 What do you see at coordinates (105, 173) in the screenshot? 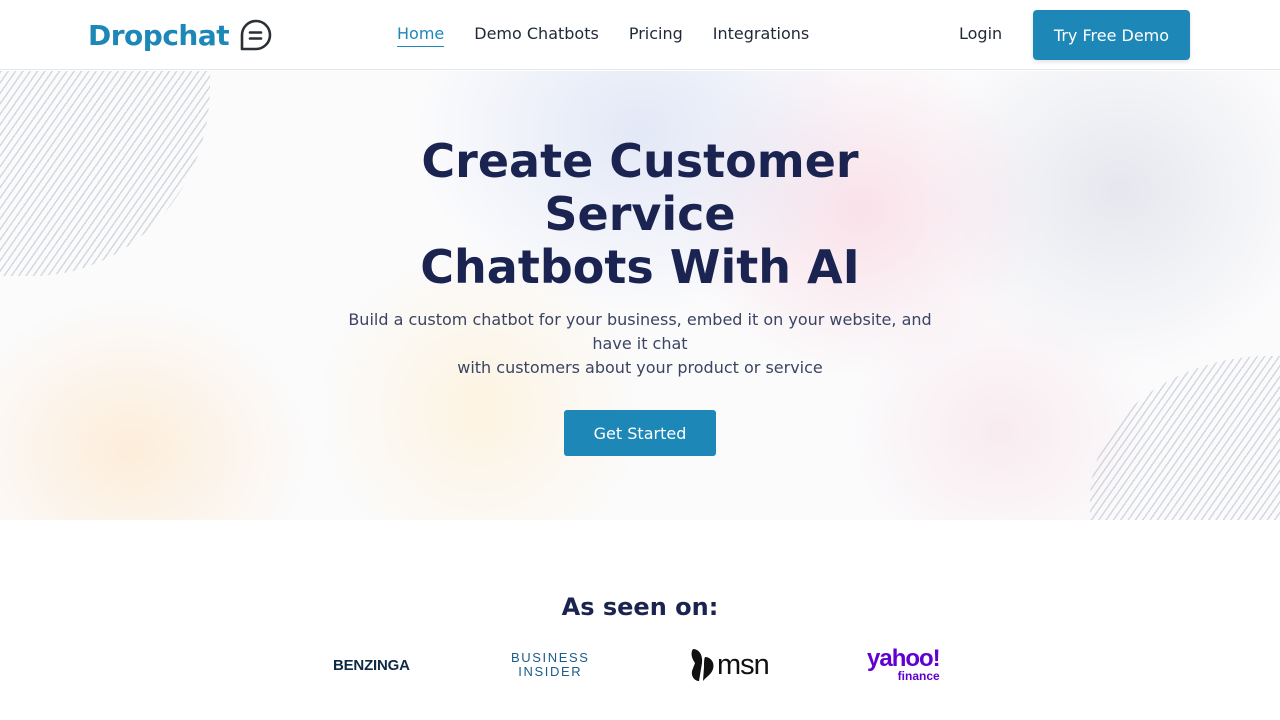
I see `decorative-stripes-left` at bounding box center [105, 173].